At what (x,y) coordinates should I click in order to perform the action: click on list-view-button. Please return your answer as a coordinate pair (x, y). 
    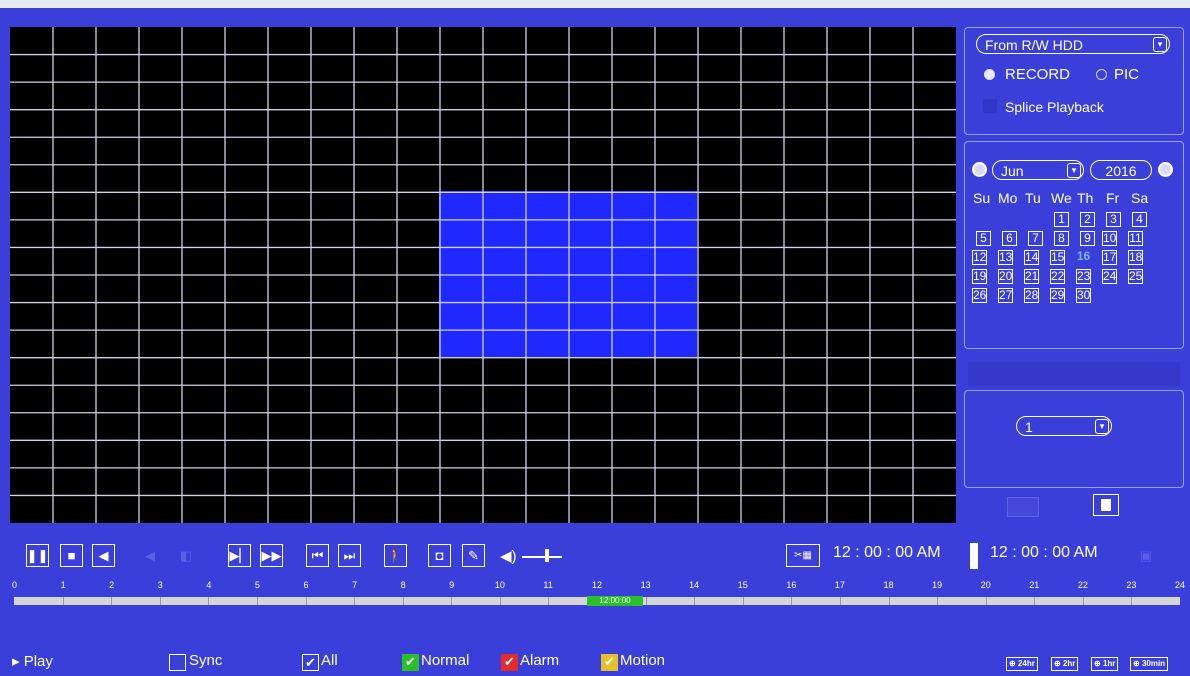
    Looking at the image, I should click on (1106, 505).